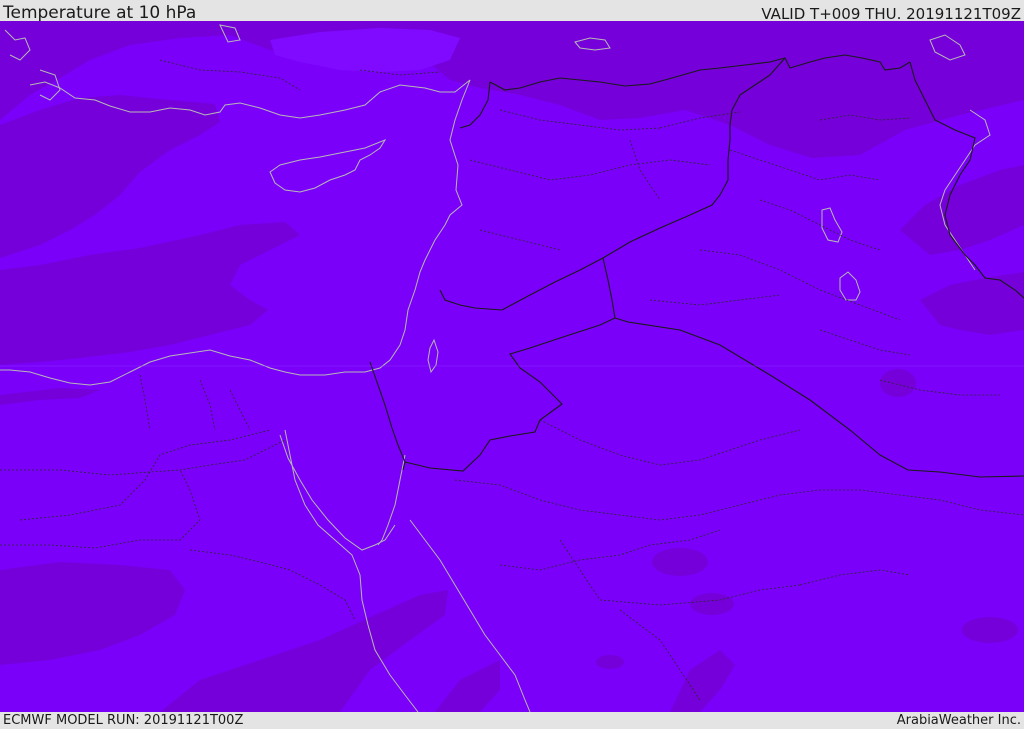 The image size is (1024, 729). I want to click on credit-label: ArabiaWeather Inc., so click(958, 720).